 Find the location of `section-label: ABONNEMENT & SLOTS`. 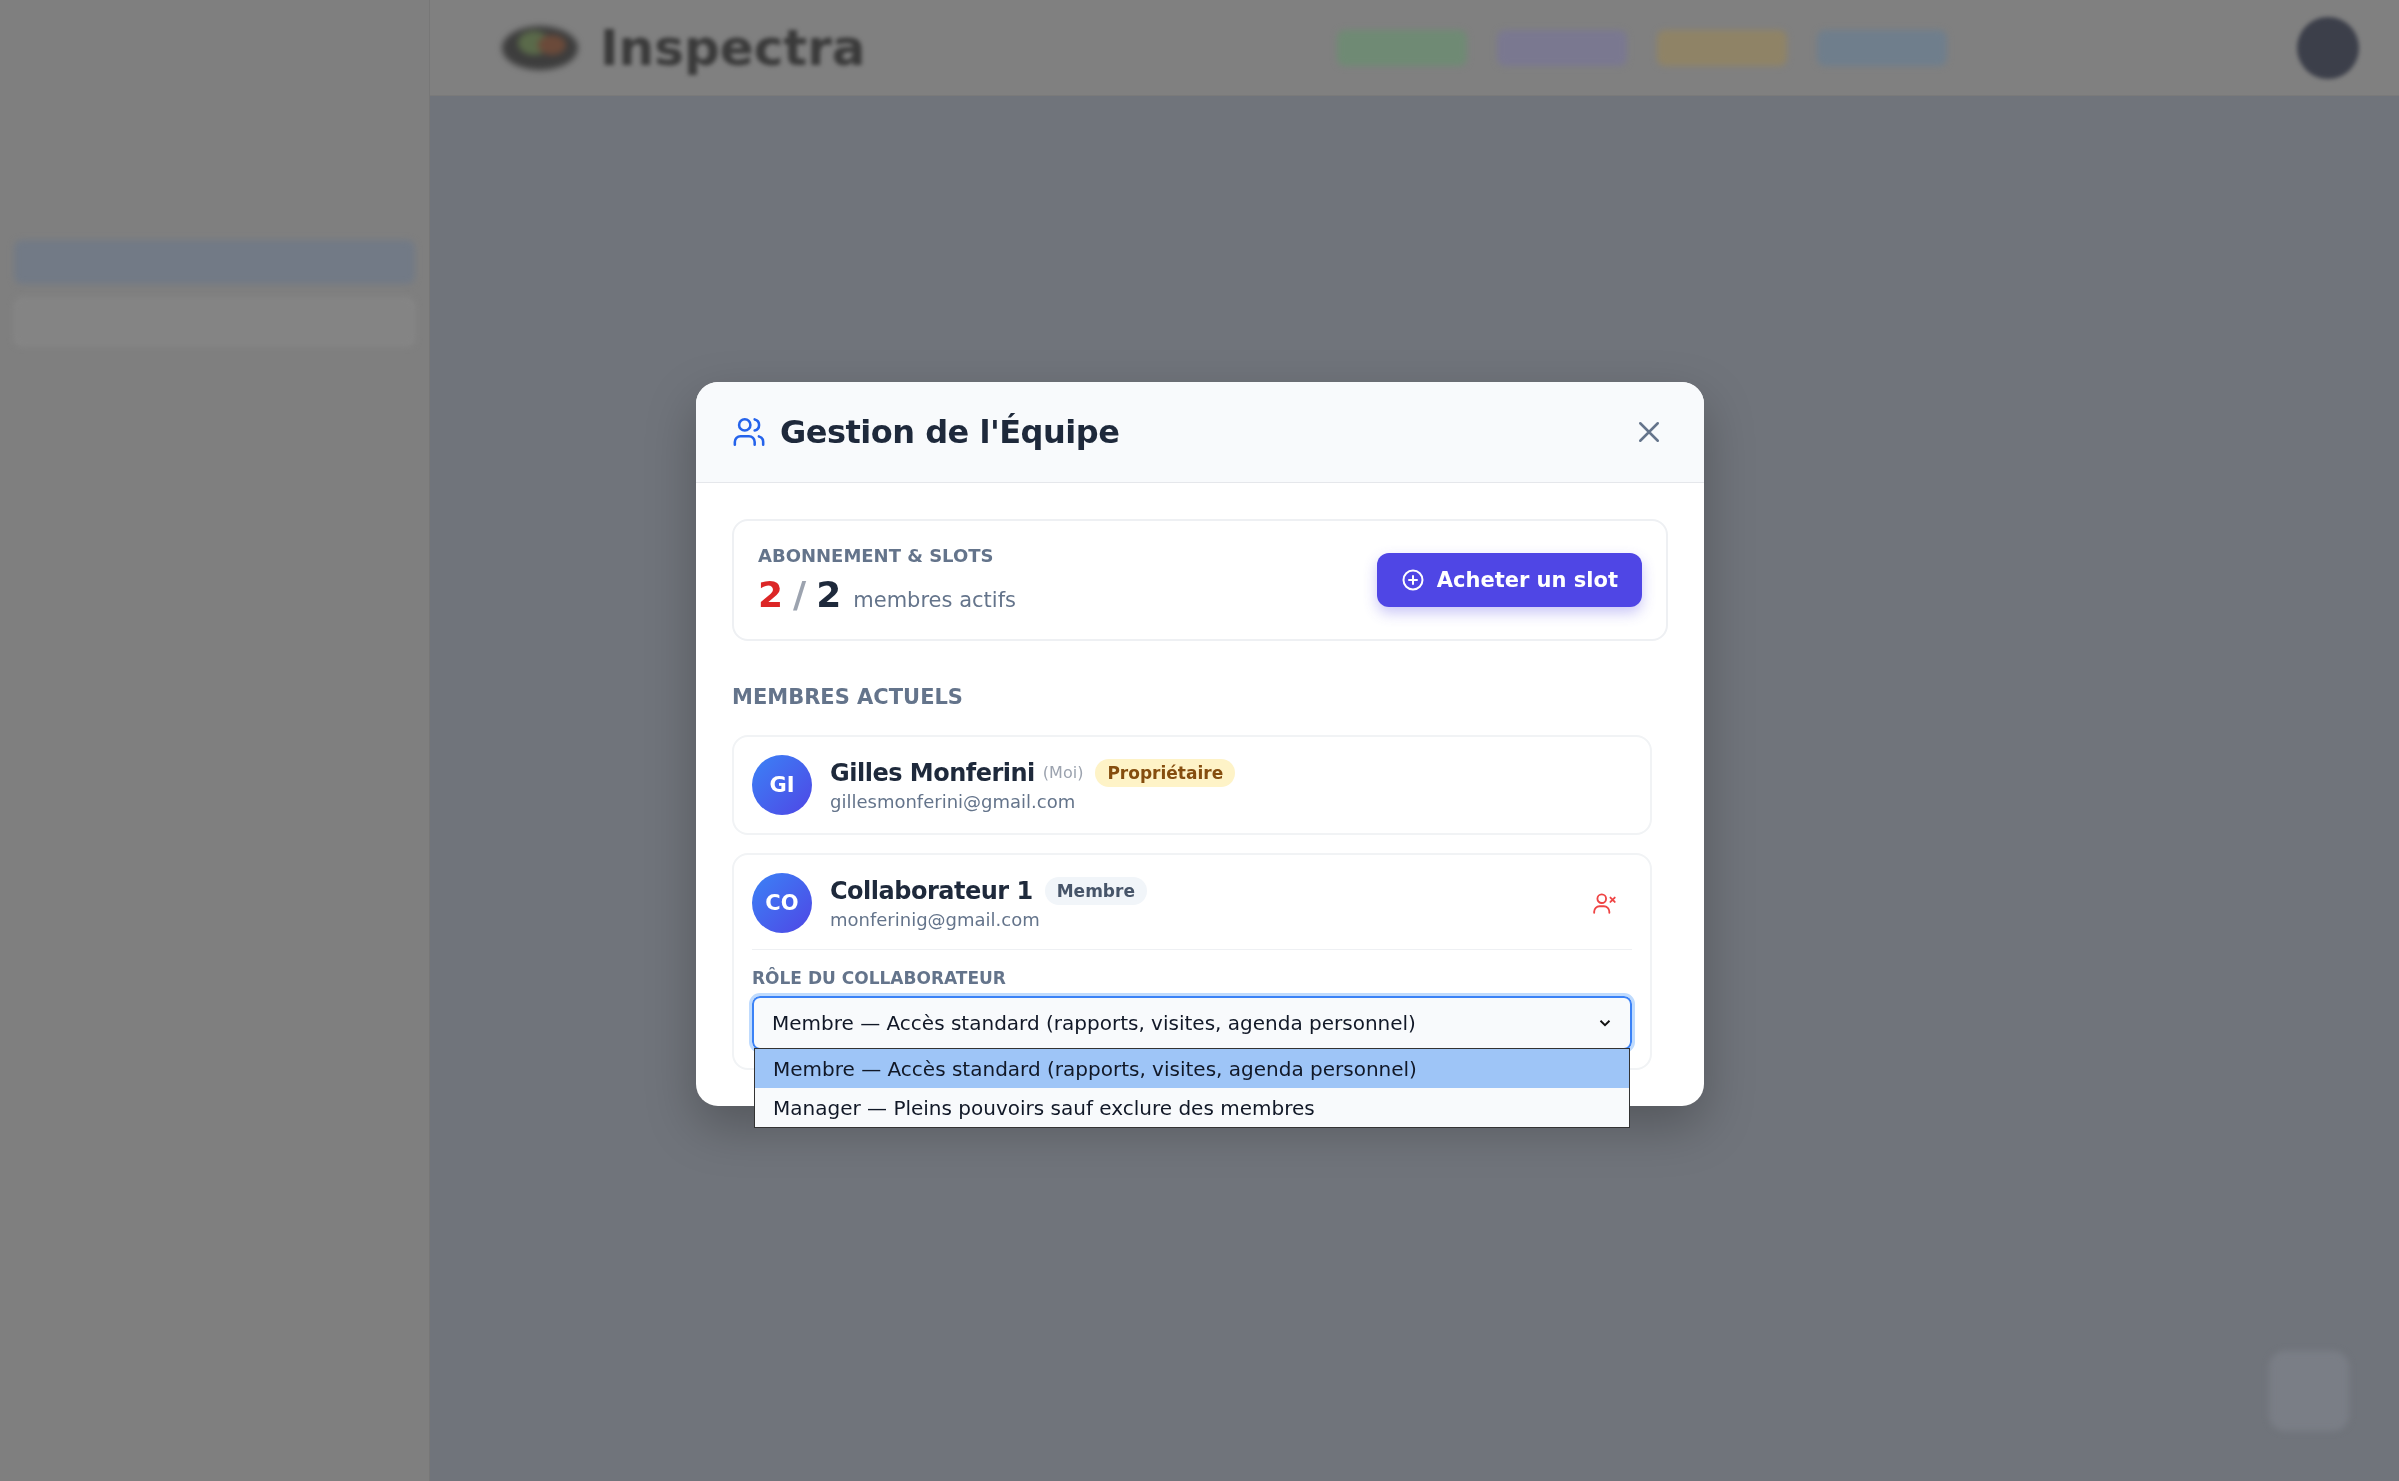

section-label: ABONNEMENT & SLOTS is located at coordinates (876, 555).